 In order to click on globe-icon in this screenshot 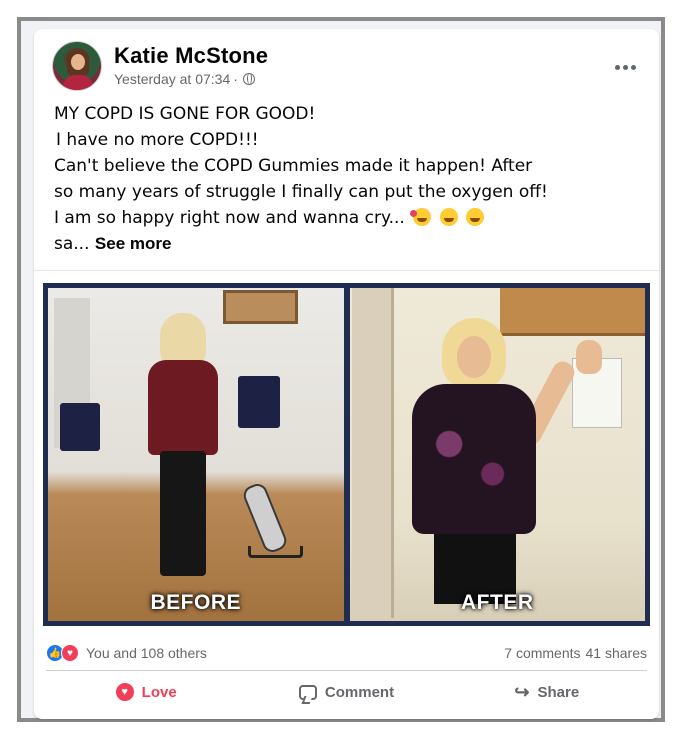, I will do `click(248, 79)`.